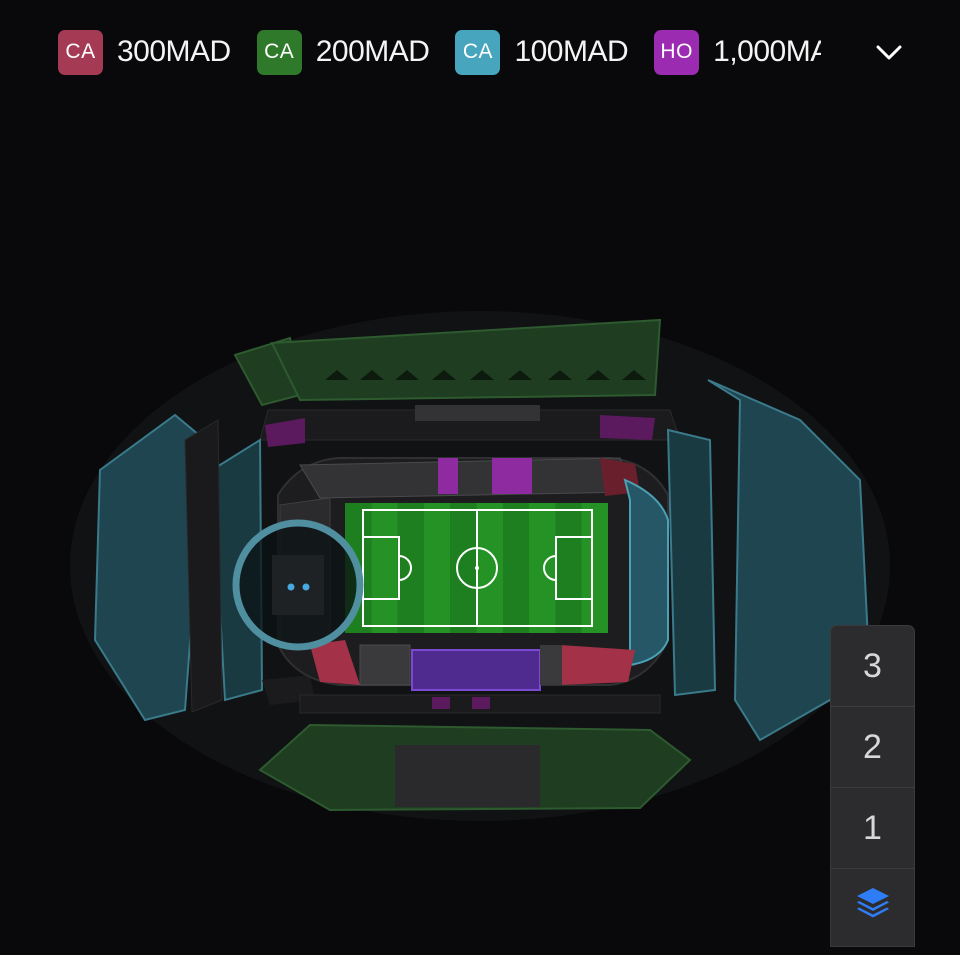 Image resolution: width=960 pixels, height=955 pixels. What do you see at coordinates (872, 747) in the screenshot?
I see `level-2-button: 2` at bounding box center [872, 747].